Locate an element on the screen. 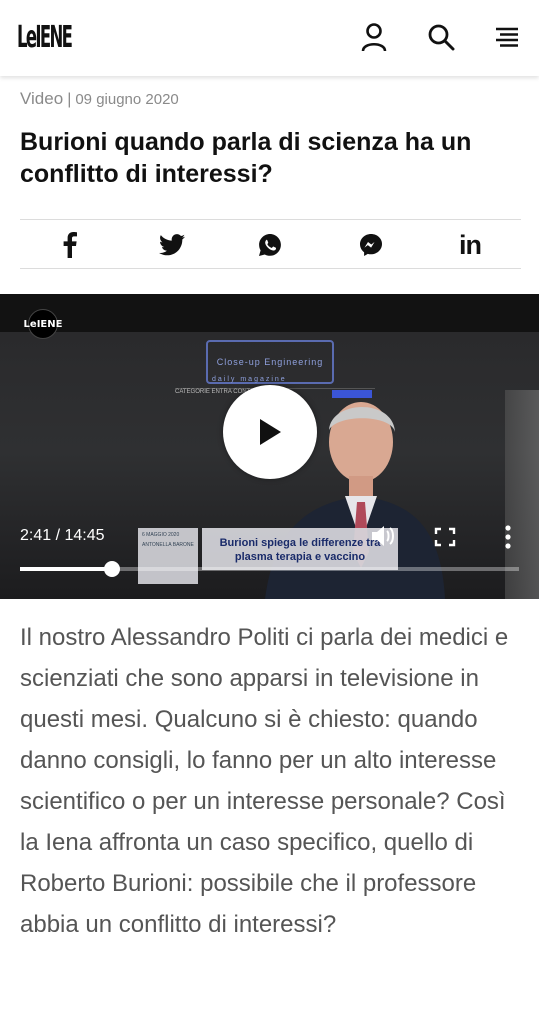  side-card-author: ANTONELLA BARONE is located at coordinates (168, 545).